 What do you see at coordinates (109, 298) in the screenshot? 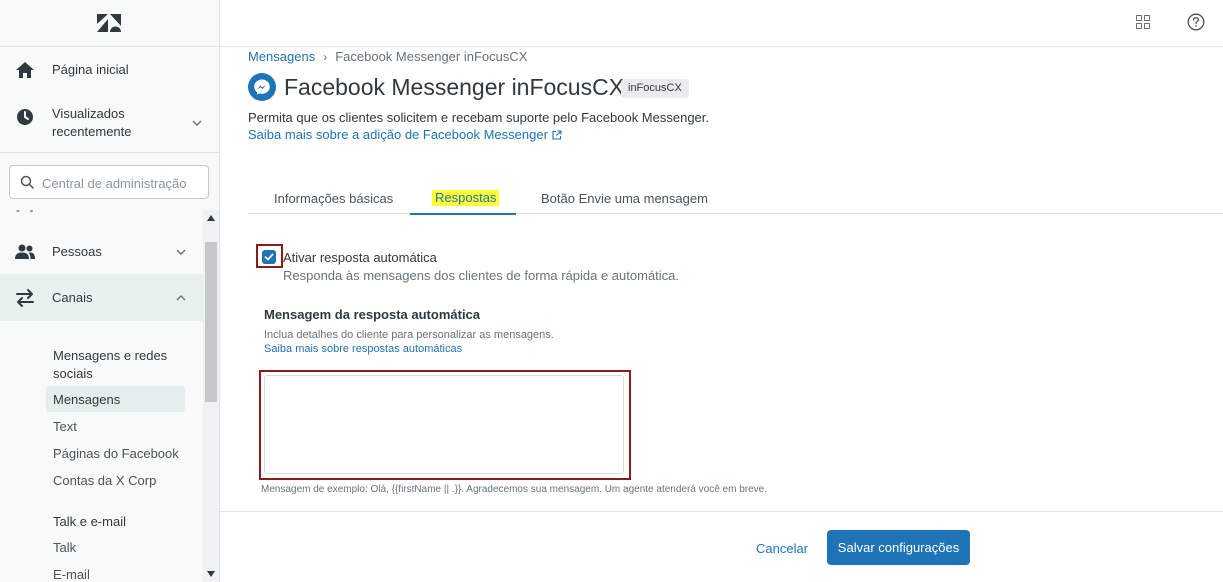
I see `sidebar-item-channels: Canais` at bounding box center [109, 298].